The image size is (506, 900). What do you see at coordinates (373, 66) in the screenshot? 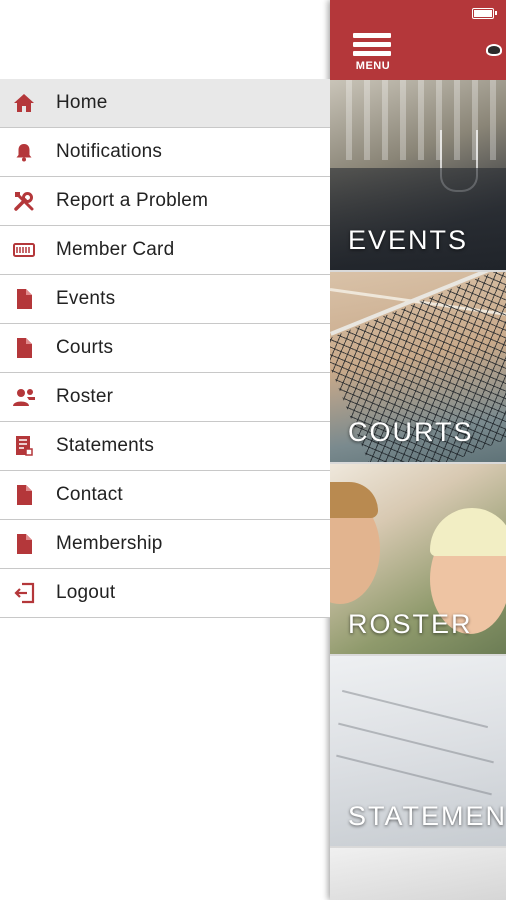
I see `menu-label: MENU` at bounding box center [373, 66].